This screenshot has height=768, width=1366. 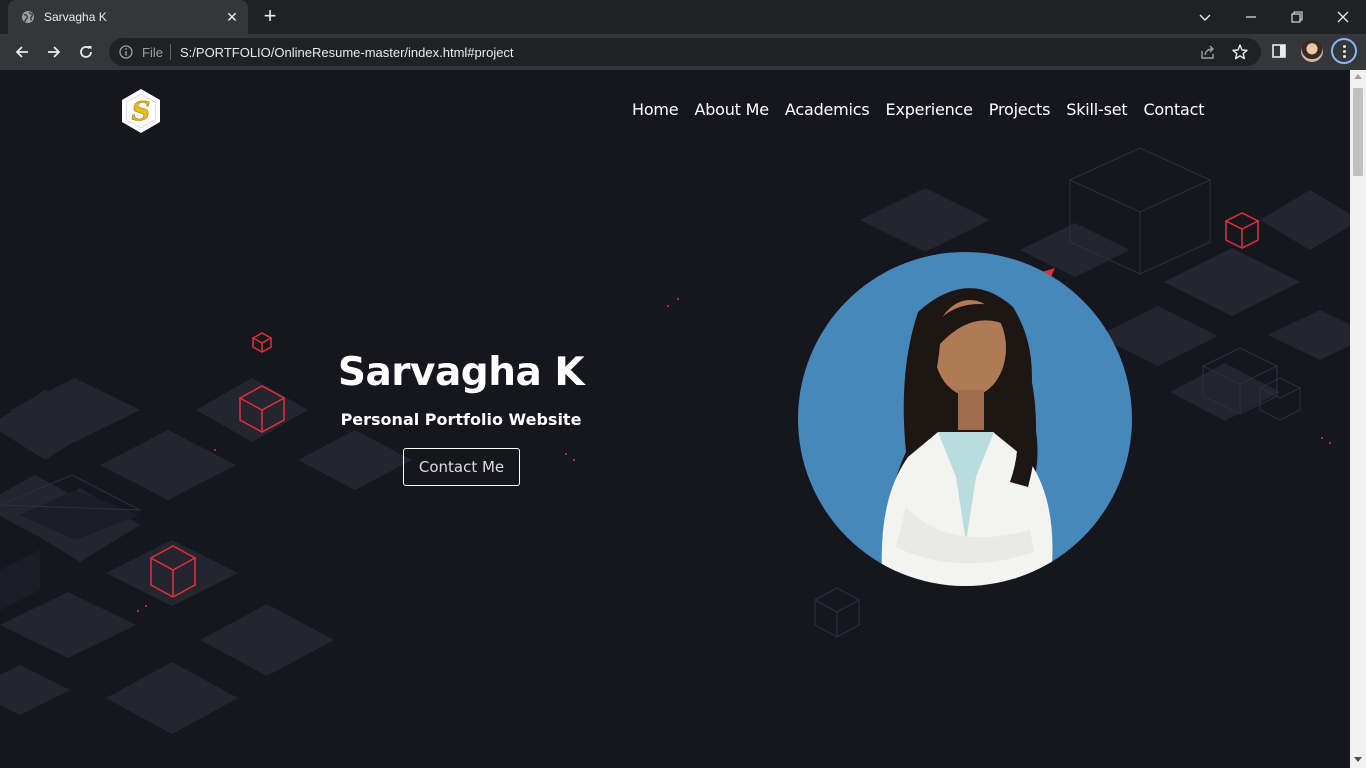 What do you see at coordinates (1240, 52) in the screenshot?
I see `star-icon` at bounding box center [1240, 52].